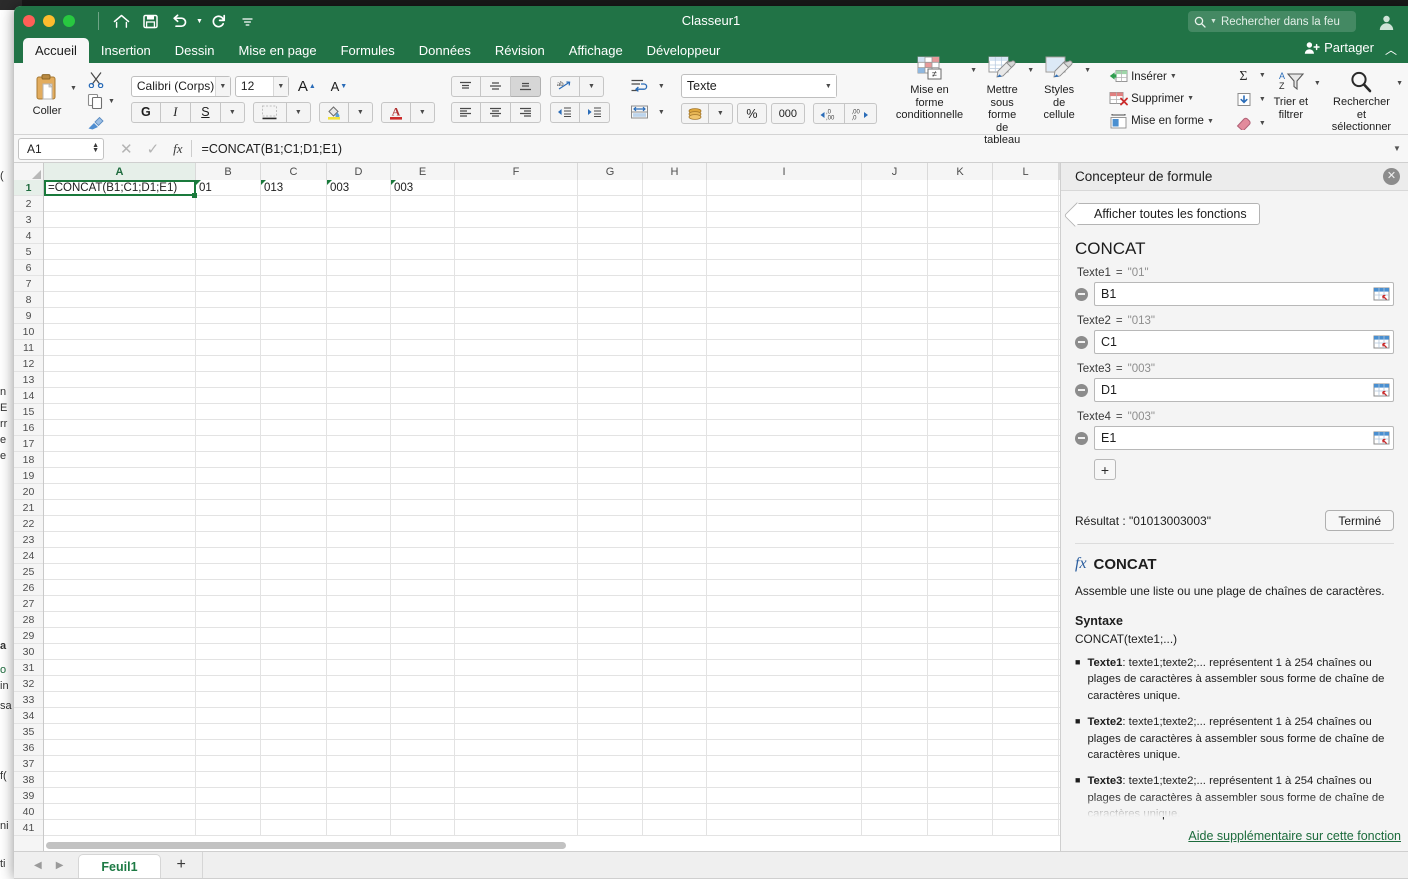 This screenshot has width=1408, height=879. Describe the element at coordinates (423, 460) in the screenshot. I see `cell-E18` at that location.